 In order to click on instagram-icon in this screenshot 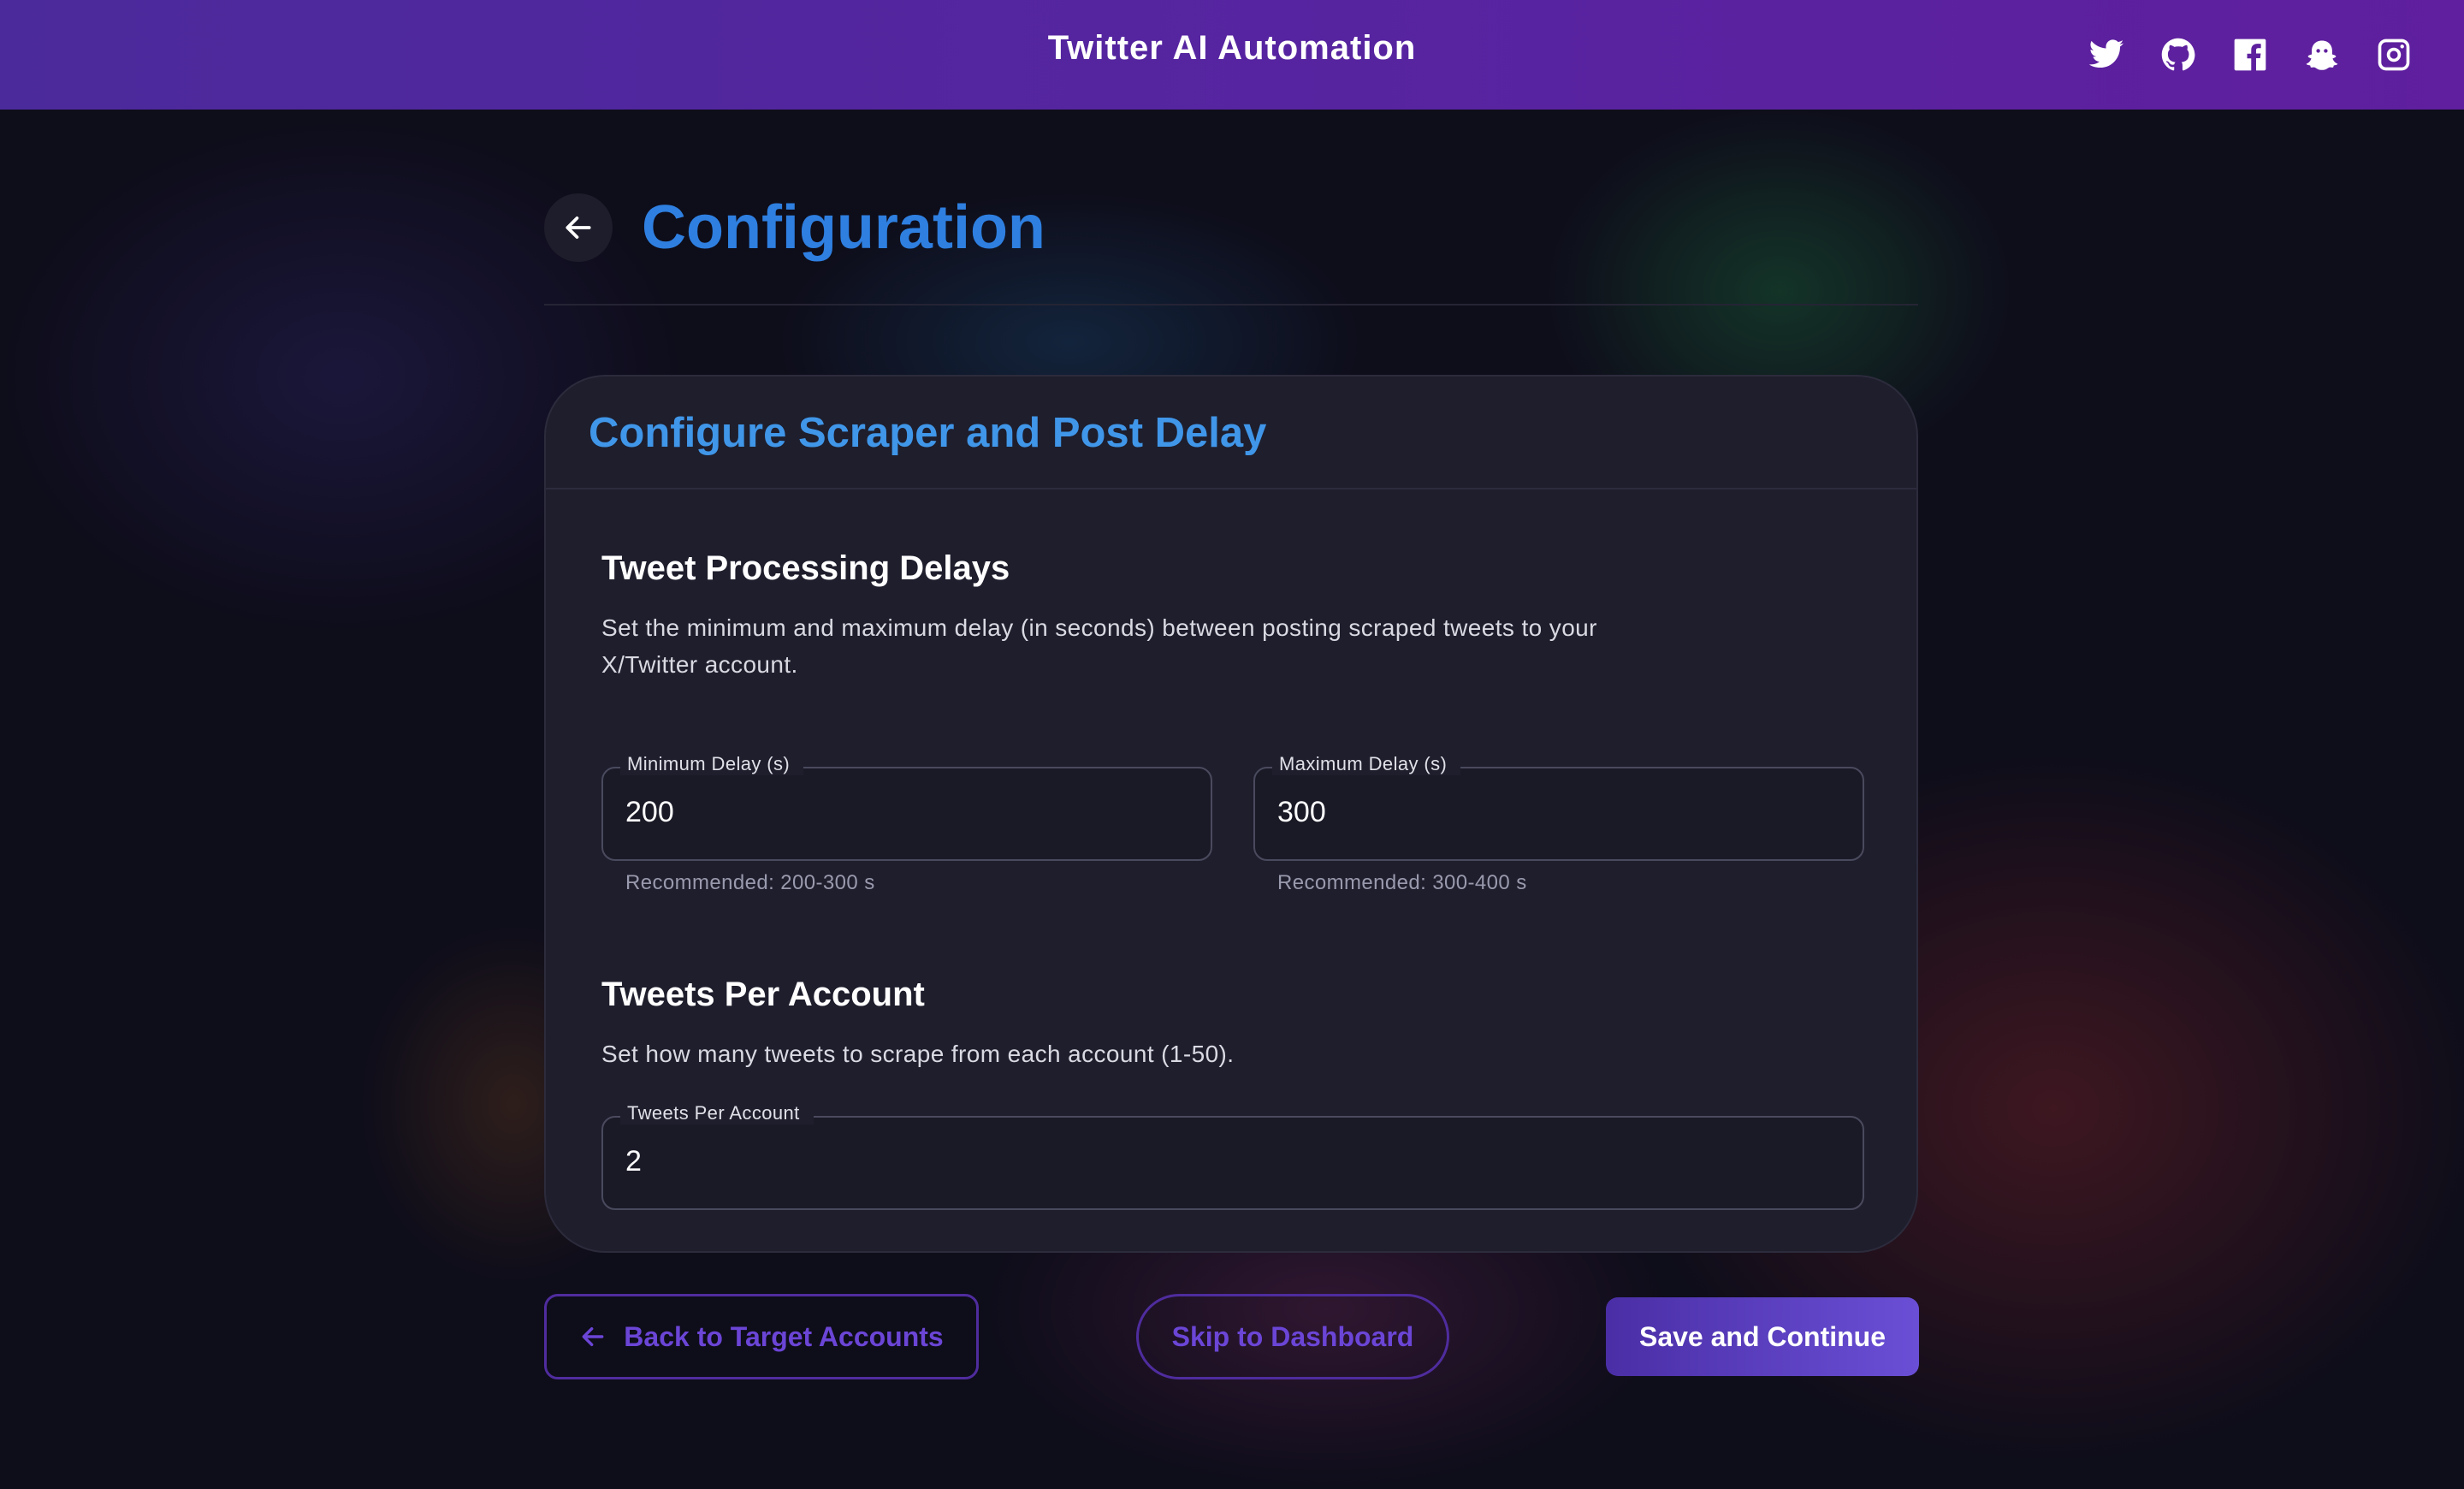, I will do `click(2393, 54)`.